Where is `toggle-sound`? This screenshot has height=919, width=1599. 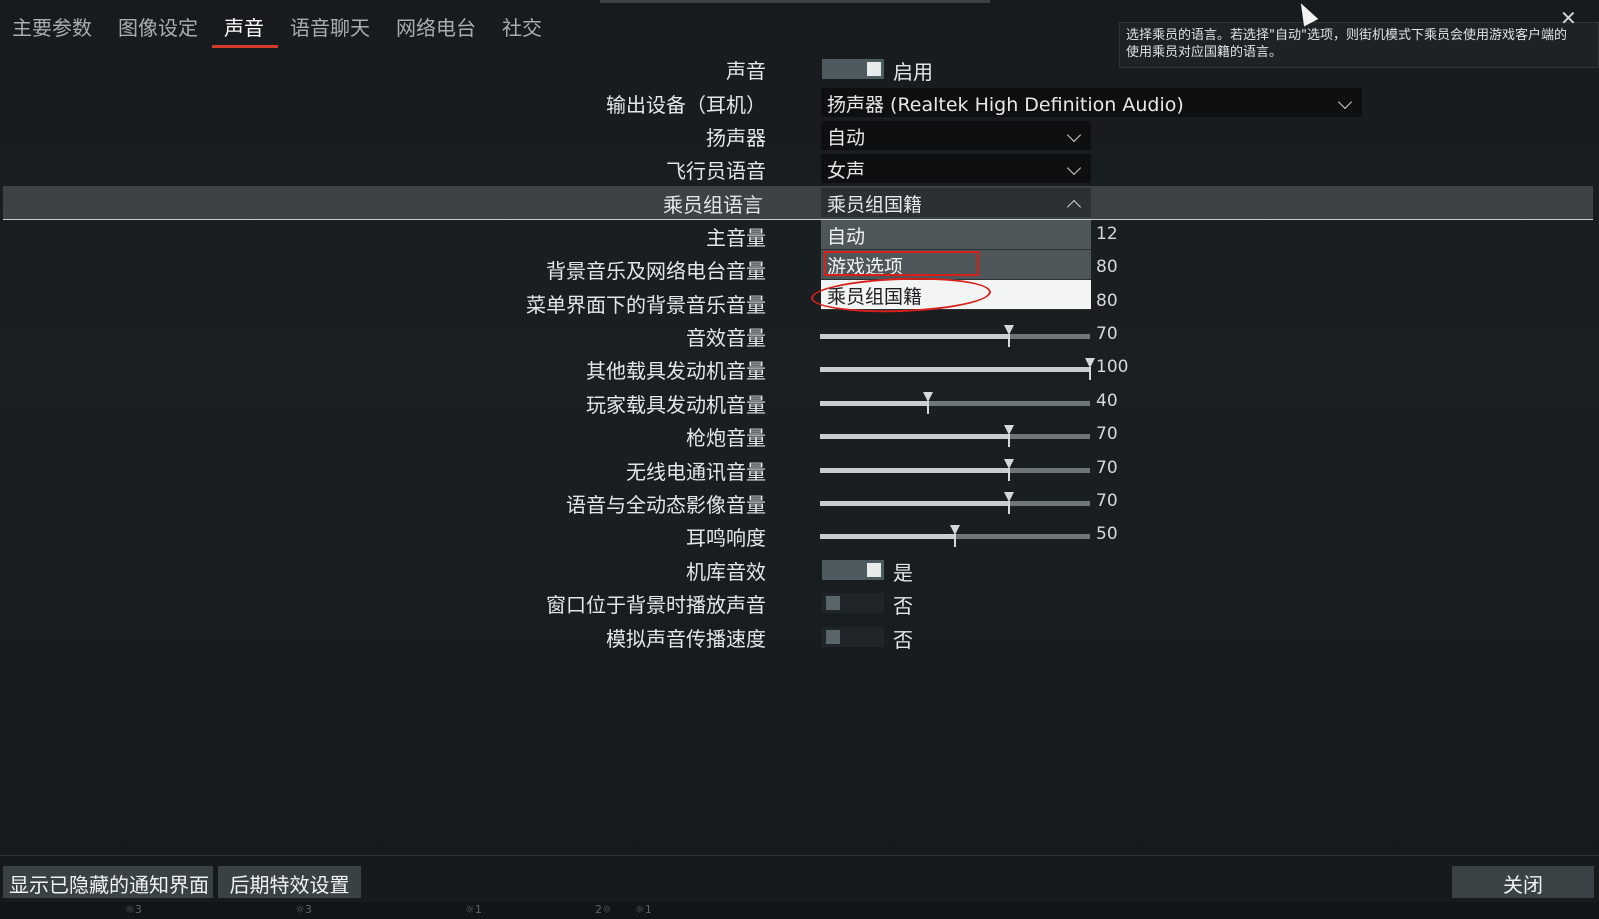
toggle-sound is located at coordinates (853, 69).